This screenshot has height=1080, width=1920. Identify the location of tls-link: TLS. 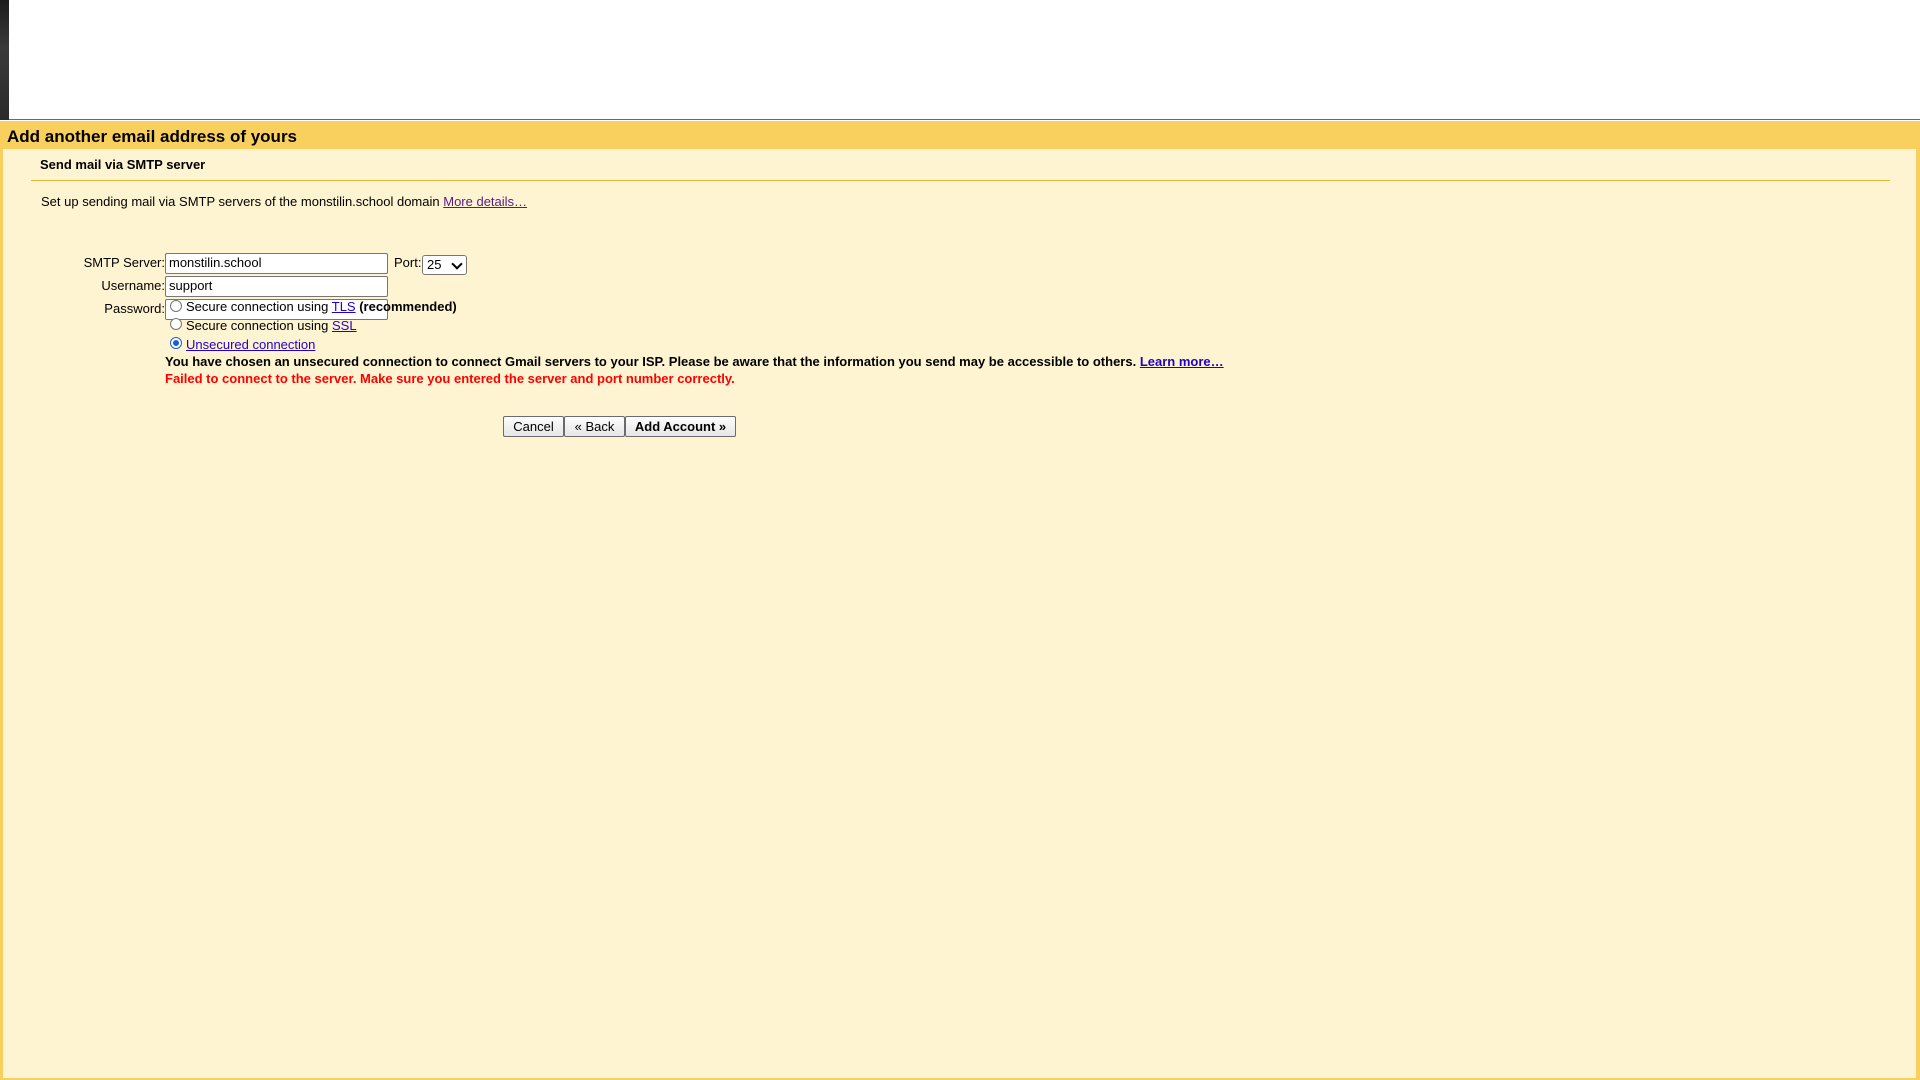
(344, 306).